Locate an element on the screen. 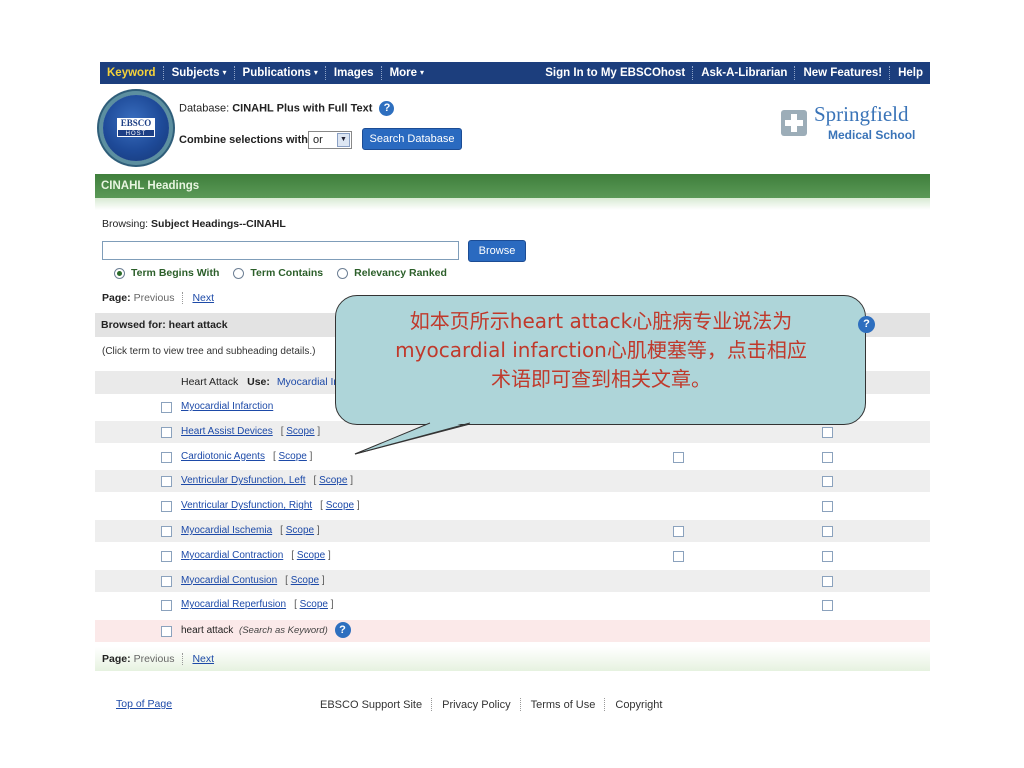 The height and width of the screenshot is (768, 1024). radio-label: Term Begins With is located at coordinates (175, 273).